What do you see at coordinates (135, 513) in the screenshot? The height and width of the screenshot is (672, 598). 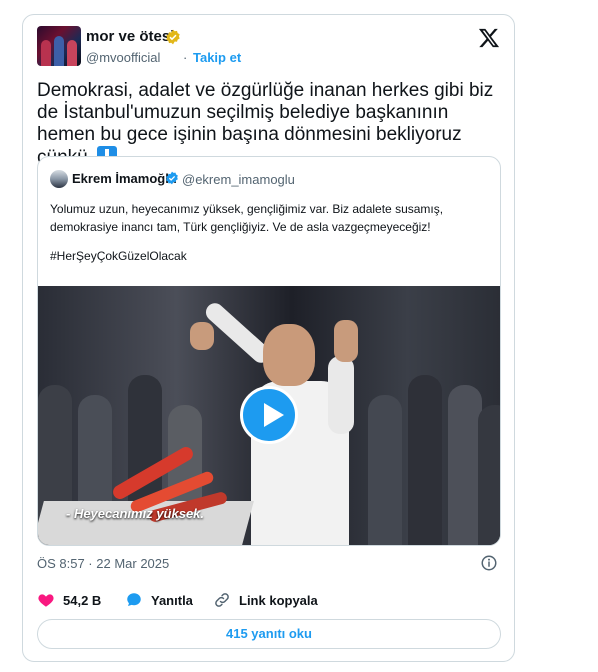 I see `video-subtitle: - Heyecanımız yüksek.` at bounding box center [135, 513].